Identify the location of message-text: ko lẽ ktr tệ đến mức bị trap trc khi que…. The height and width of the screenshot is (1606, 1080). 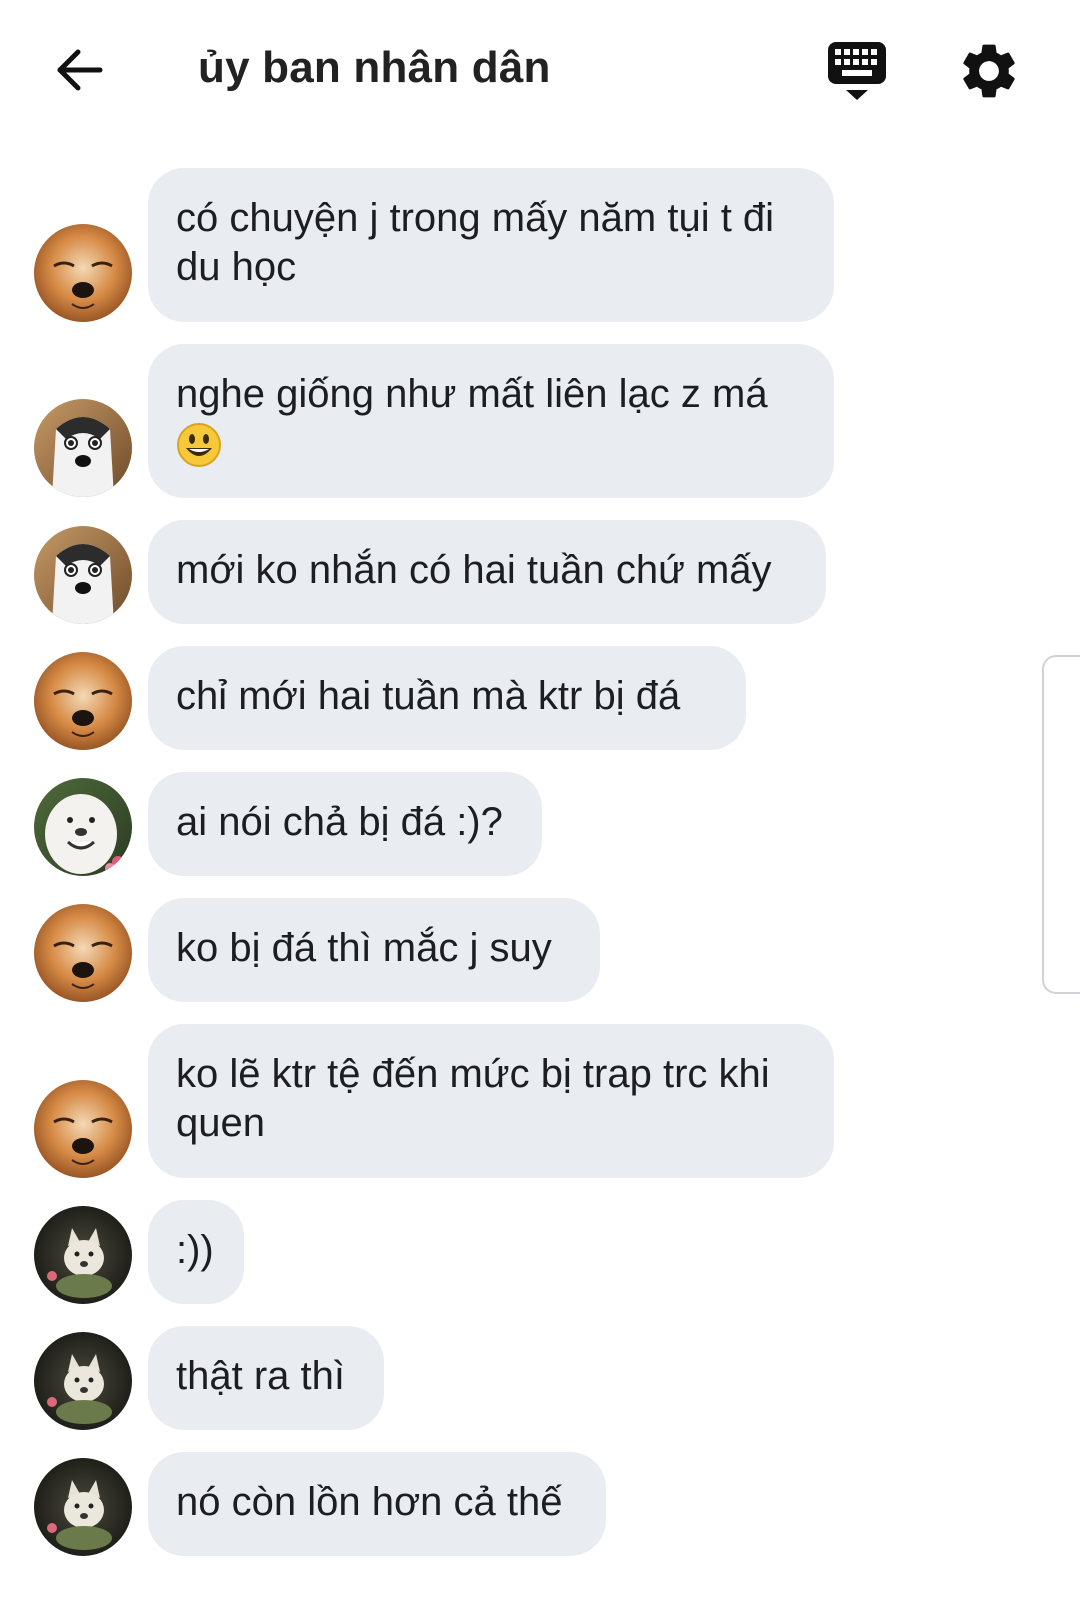
(473, 1098).